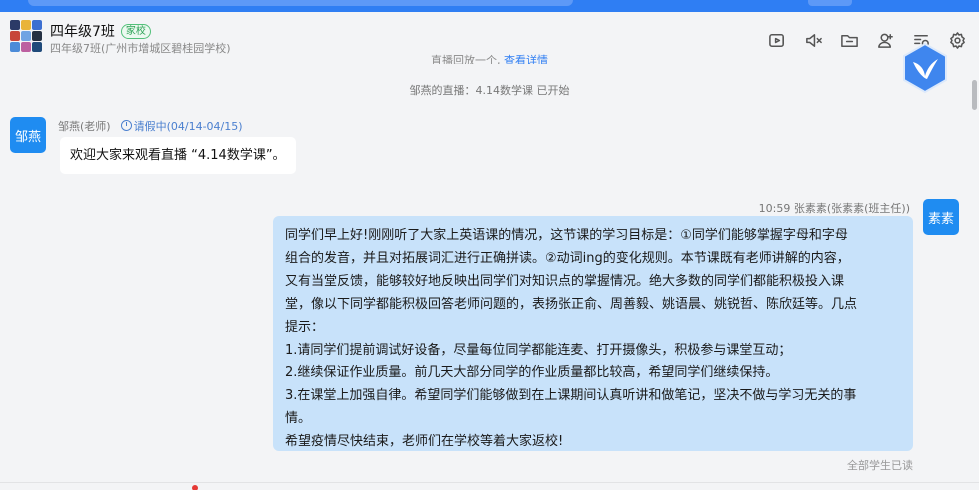 This screenshot has height=490, width=979. I want to click on group-name: 四年级7班, so click(82, 32).